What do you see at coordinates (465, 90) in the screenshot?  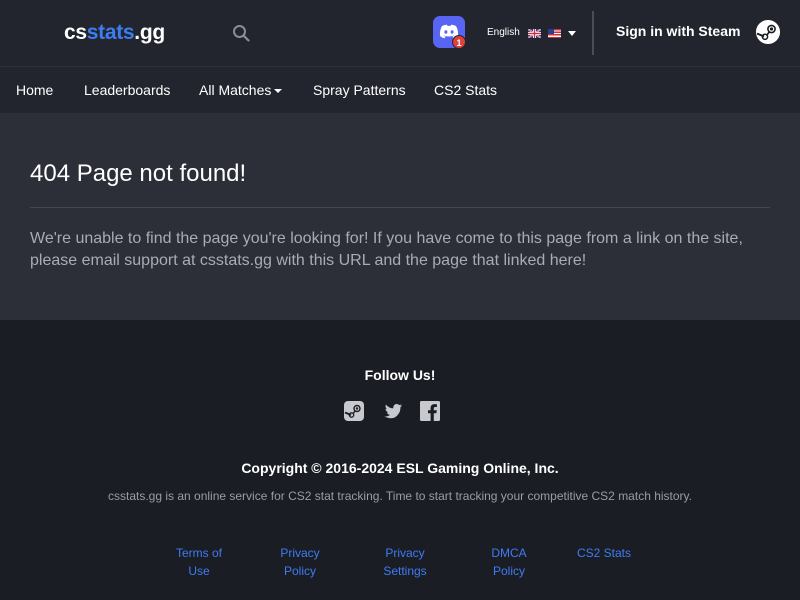 I see `nav-cs2-stats: CS2 Stats` at bounding box center [465, 90].